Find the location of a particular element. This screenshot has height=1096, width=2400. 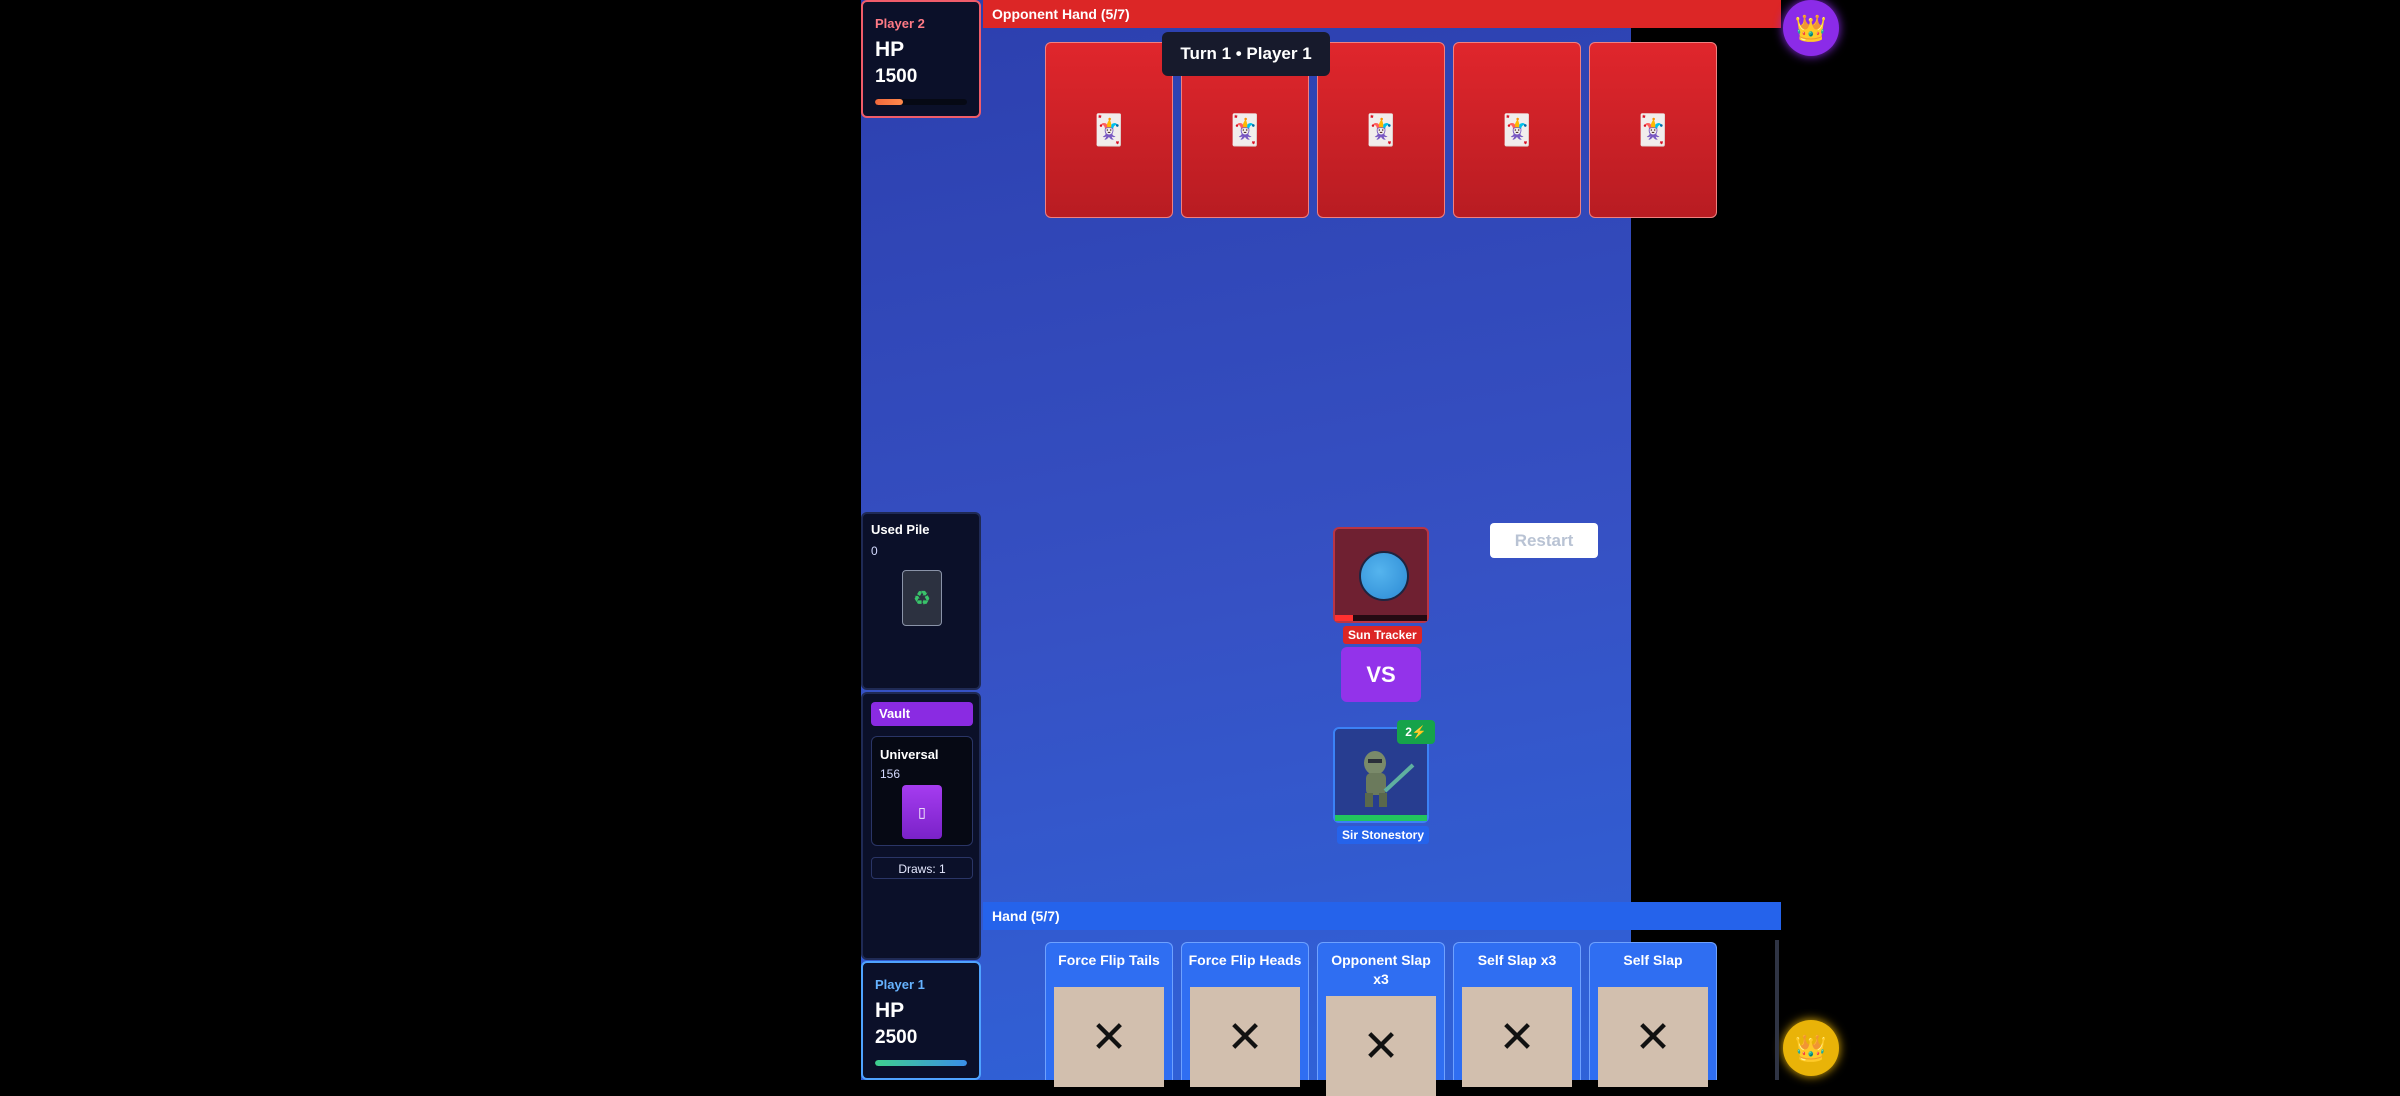

player1-label: Player 1 is located at coordinates (900, 984).